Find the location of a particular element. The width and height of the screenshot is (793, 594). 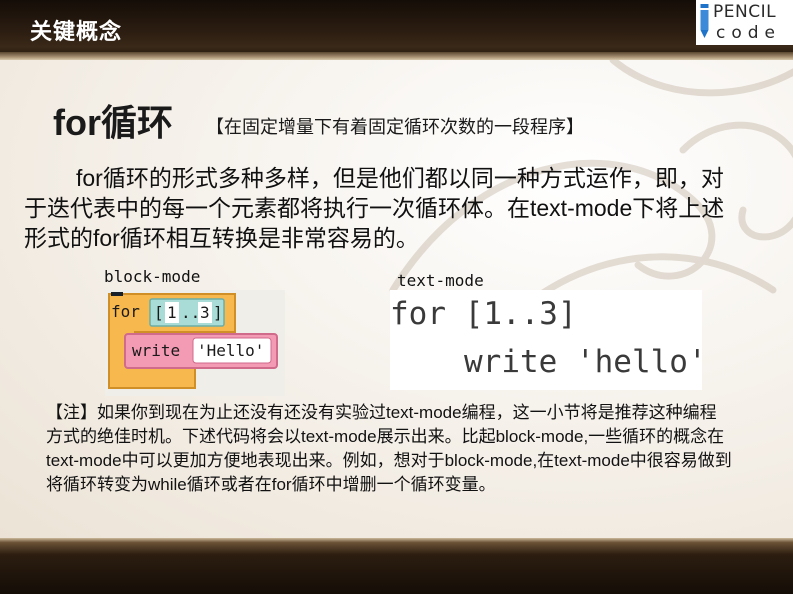

range-close-bracket: ] is located at coordinates (218, 312).